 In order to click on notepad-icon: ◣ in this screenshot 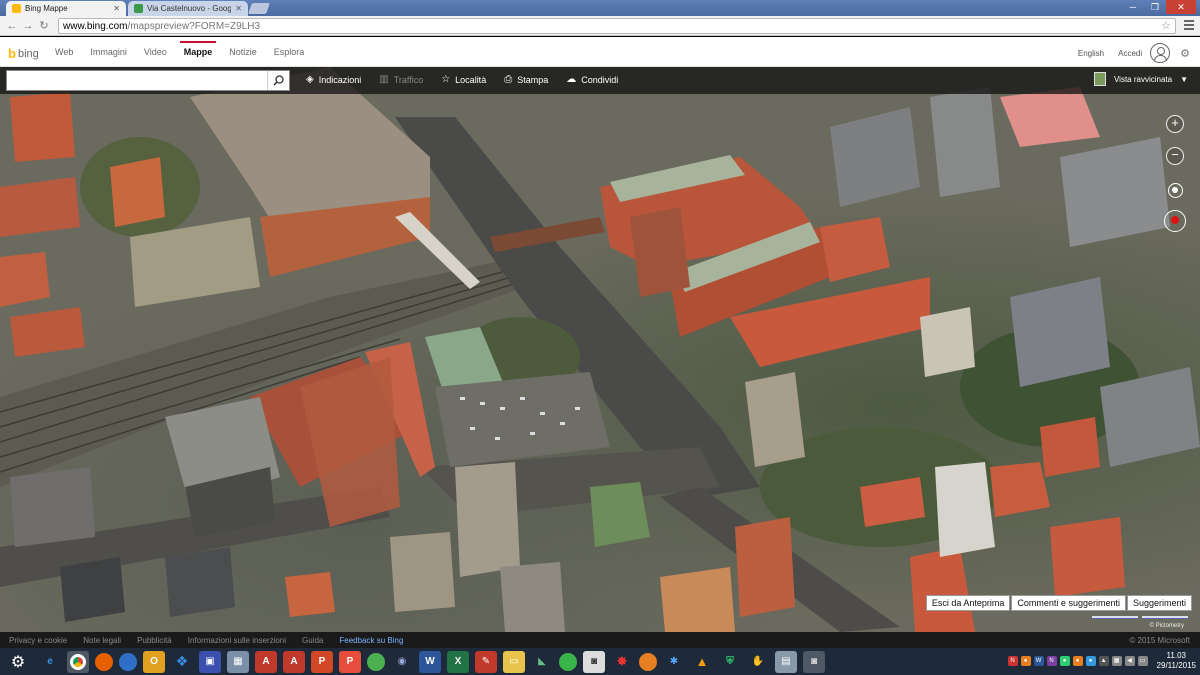, I will do `click(542, 662)`.